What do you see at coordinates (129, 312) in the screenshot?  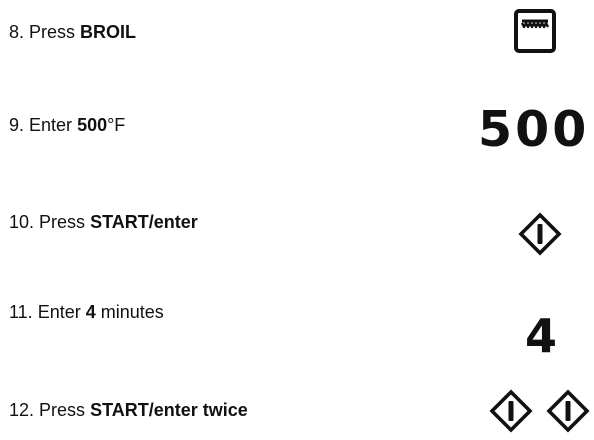 I see `step-text-post: minutes` at bounding box center [129, 312].